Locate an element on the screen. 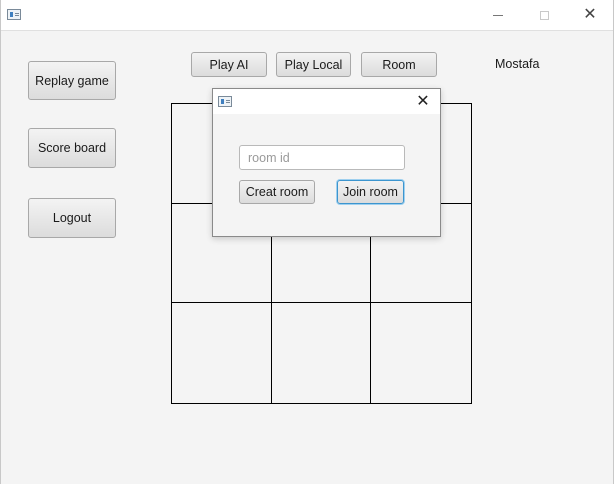  close-window-button: ✕ is located at coordinates (590, 15).